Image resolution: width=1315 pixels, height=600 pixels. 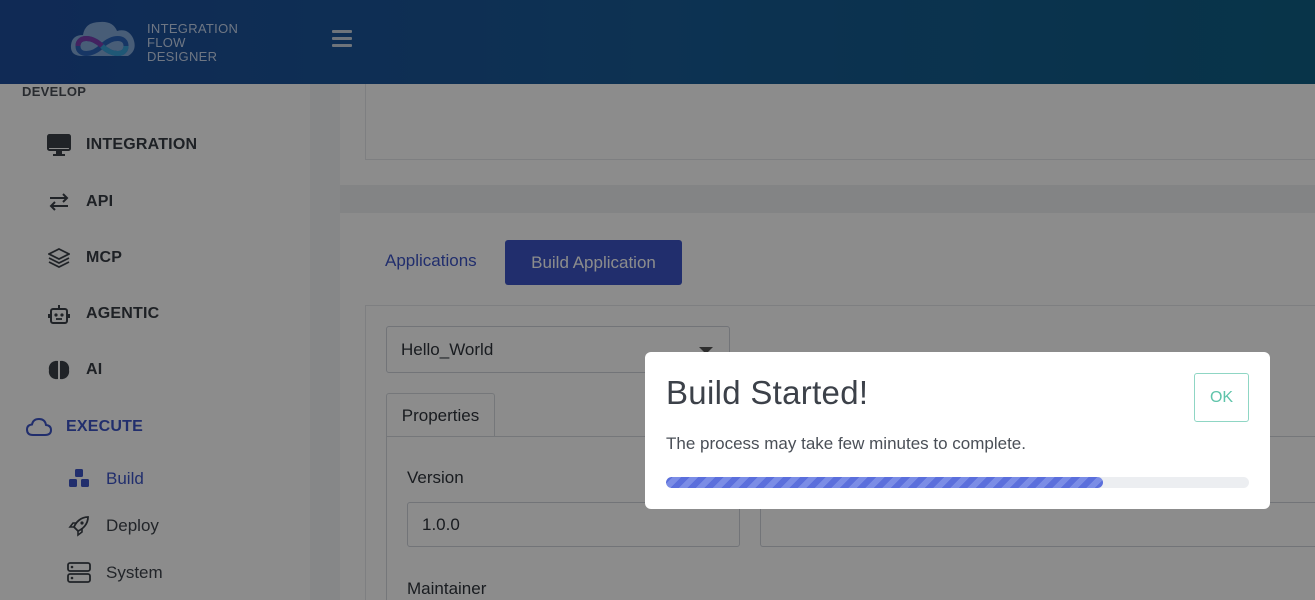 I want to click on progress-fill, so click(x=885, y=482).